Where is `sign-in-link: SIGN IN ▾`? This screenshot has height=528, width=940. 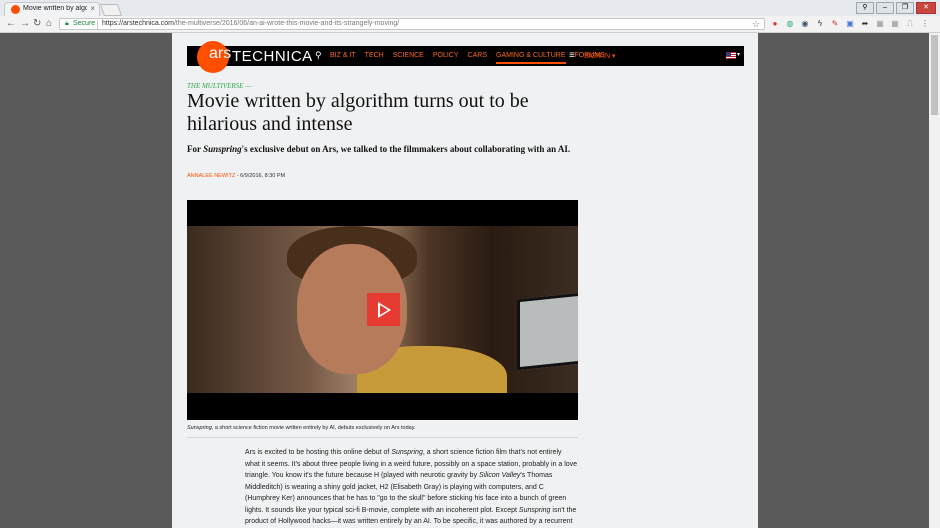
sign-in-link: SIGN IN ▾ is located at coordinates (600, 56).